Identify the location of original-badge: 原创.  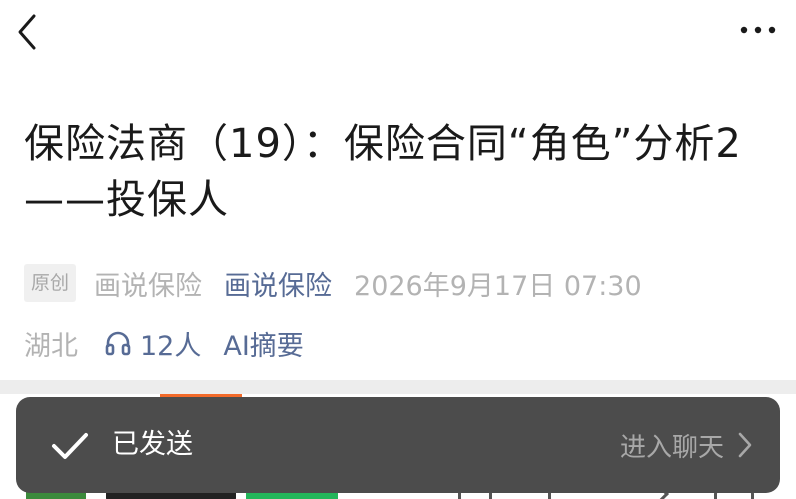
(50, 283).